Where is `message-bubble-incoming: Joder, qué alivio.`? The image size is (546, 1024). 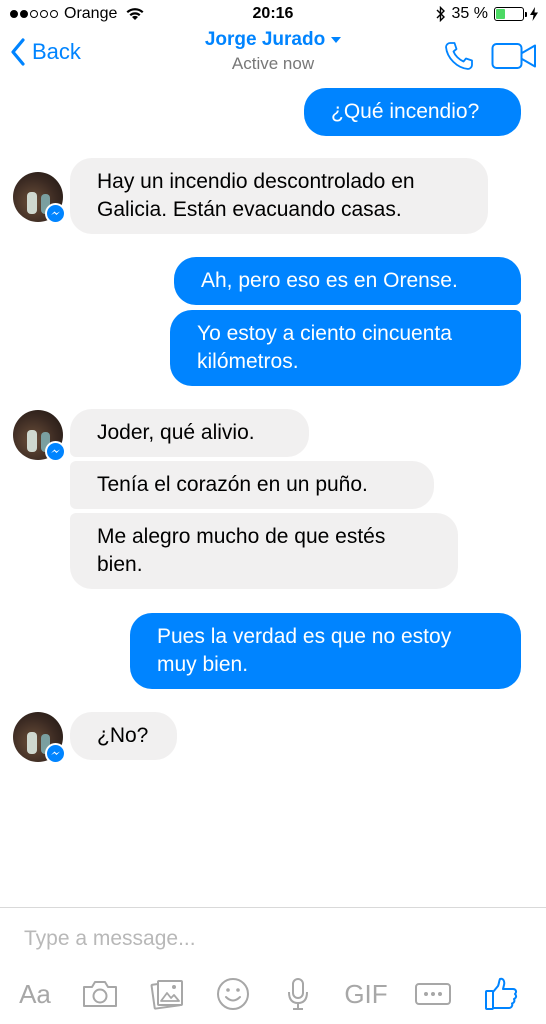 message-bubble-incoming: Joder, qué alivio. is located at coordinates (189, 433).